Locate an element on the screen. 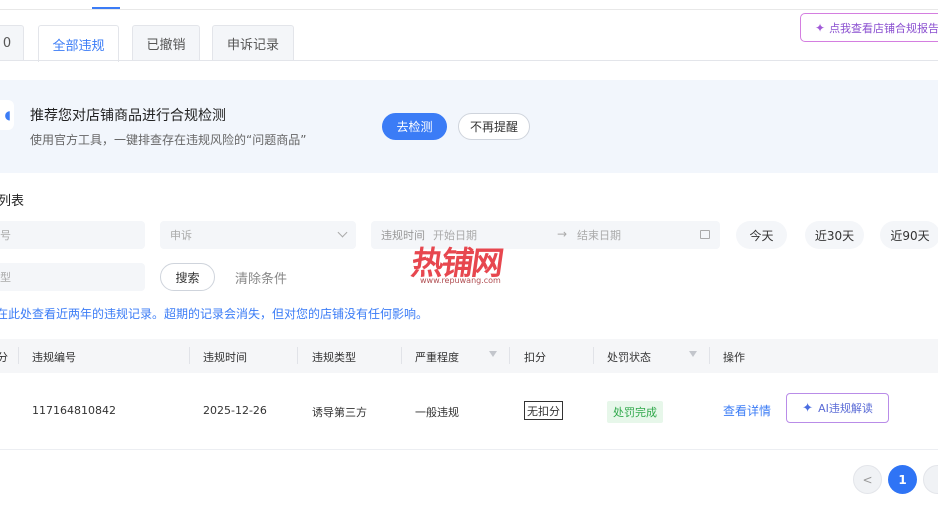  cell-severity: 一般违规 is located at coordinates (437, 412).